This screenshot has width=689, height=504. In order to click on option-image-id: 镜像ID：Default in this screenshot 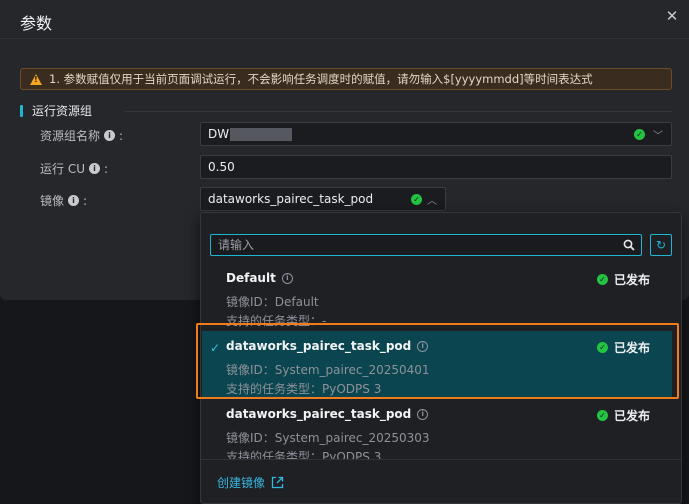, I will do `click(272, 302)`.